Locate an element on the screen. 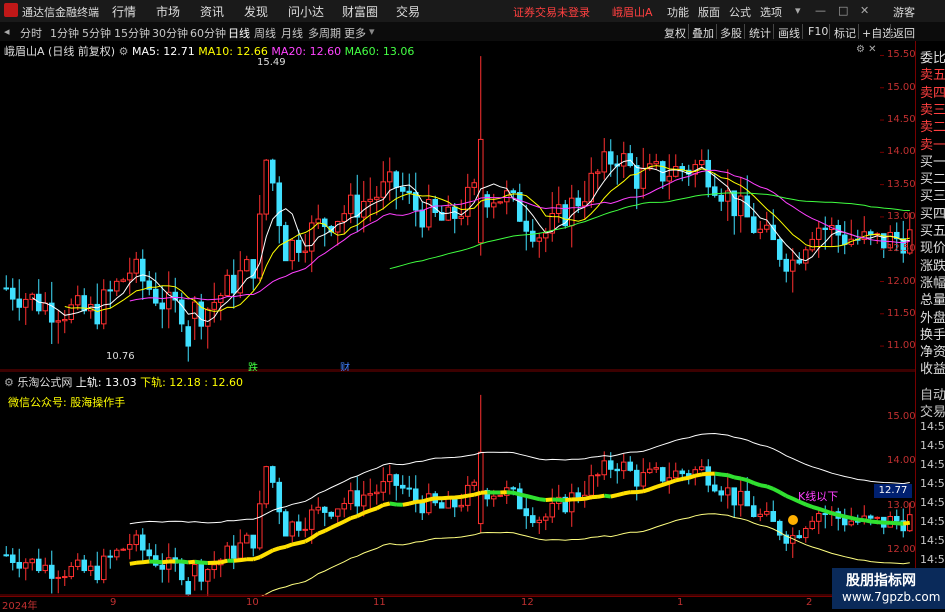 The height and width of the screenshot is (612, 945). side-item: 买四 is located at coordinates (932, 212).